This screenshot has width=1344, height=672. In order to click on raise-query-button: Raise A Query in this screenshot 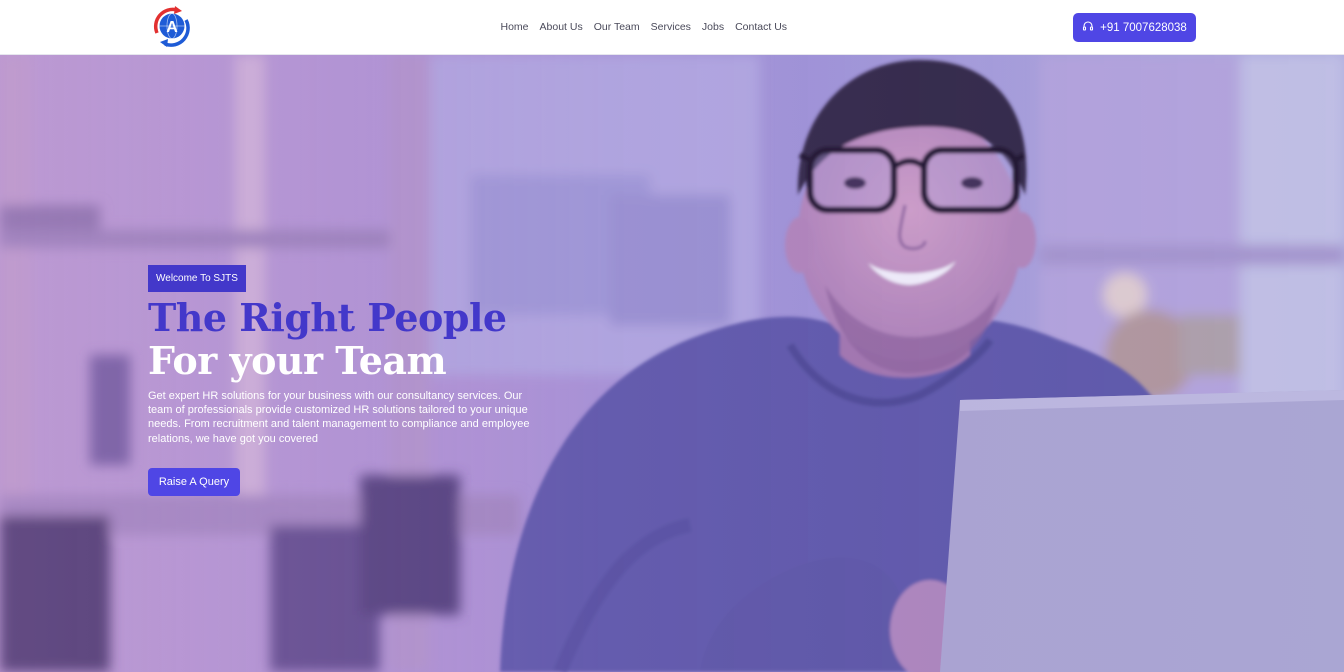, I will do `click(194, 482)`.